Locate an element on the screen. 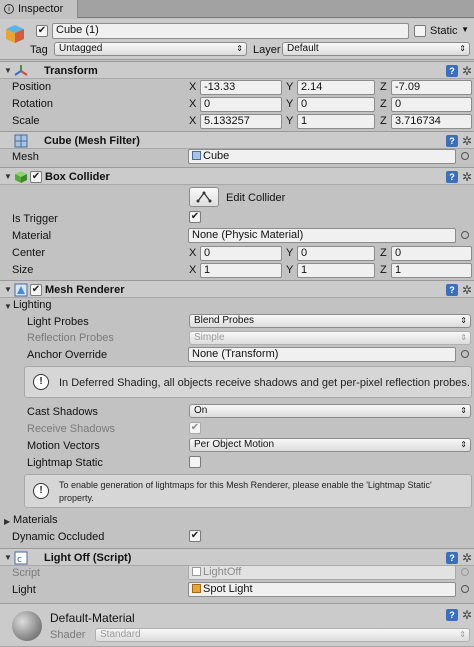  mesh-field: Cube is located at coordinates (322, 156).